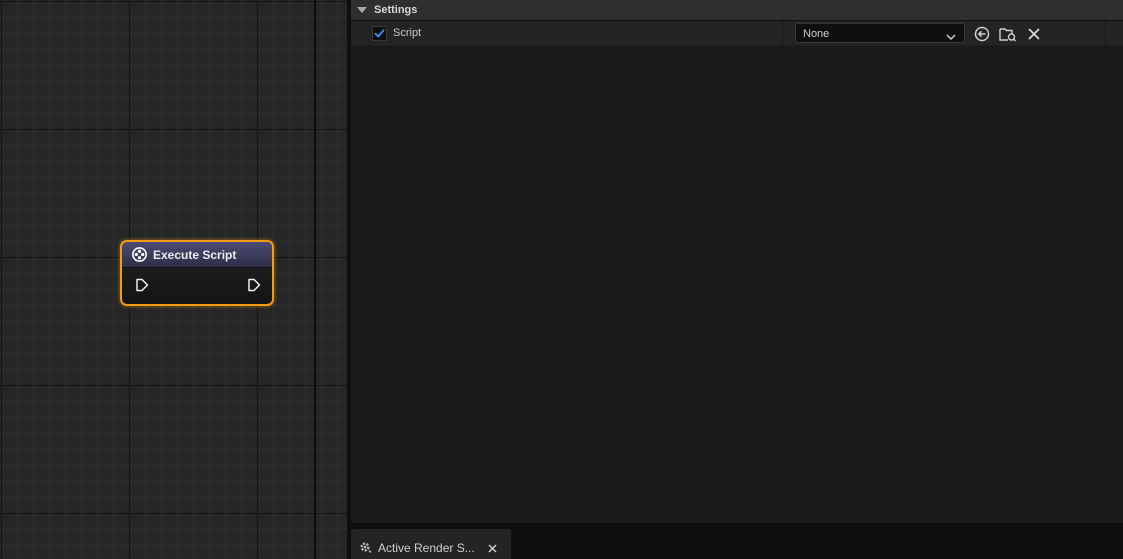 The width and height of the screenshot is (1123, 559). What do you see at coordinates (197, 285) in the screenshot?
I see `node-body` at bounding box center [197, 285].